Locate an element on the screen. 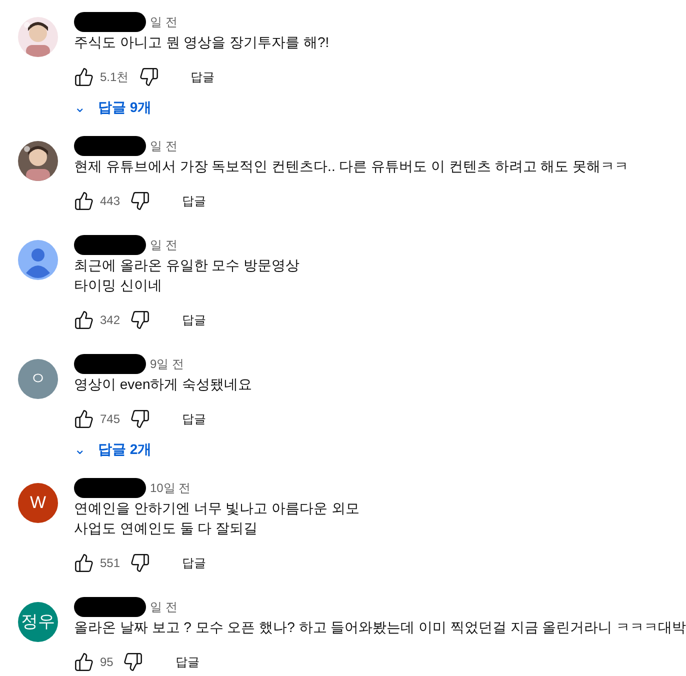  replies-label: 답글 9개 is located at coordinates (125, 107).